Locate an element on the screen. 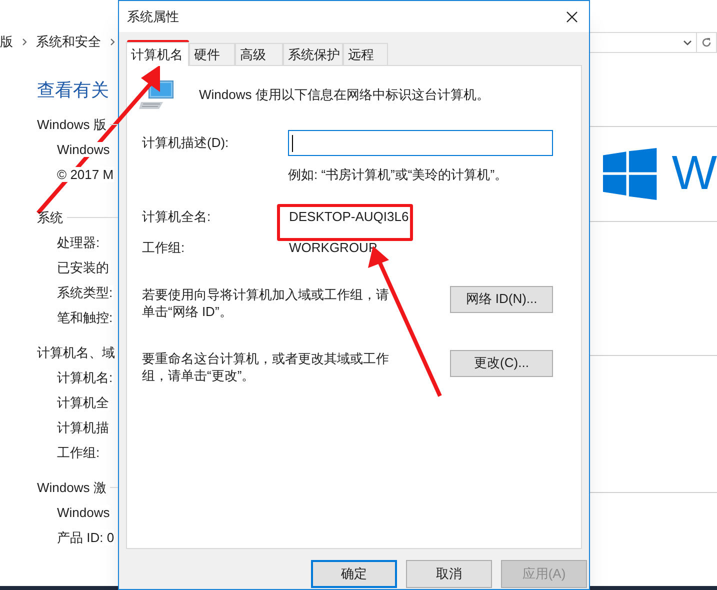 This screenshot has width=717, height=590. refresh-button is located at coordinates (707, 42).